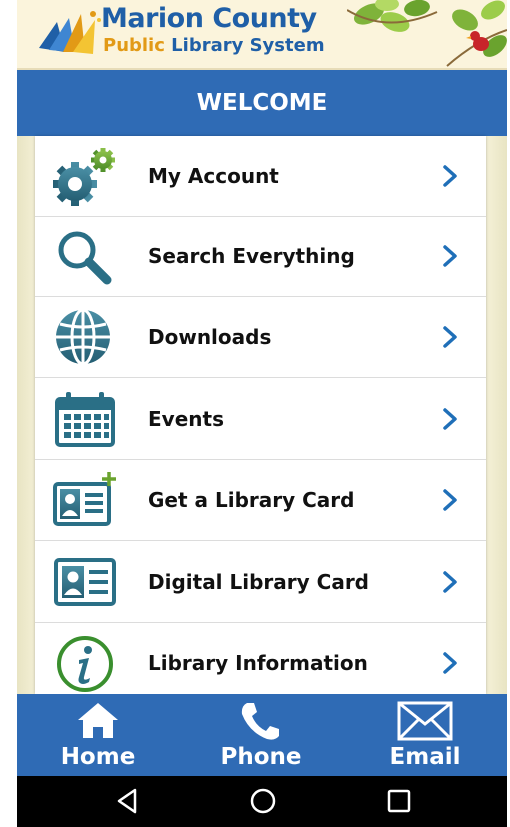 Image resolution: width=510 pixels, height=827 pixels. What do you see at coordinates (251, 500) in the screenshot?
I see `menu-item-label: Get a Library Card` at bounding box center [251, 500].